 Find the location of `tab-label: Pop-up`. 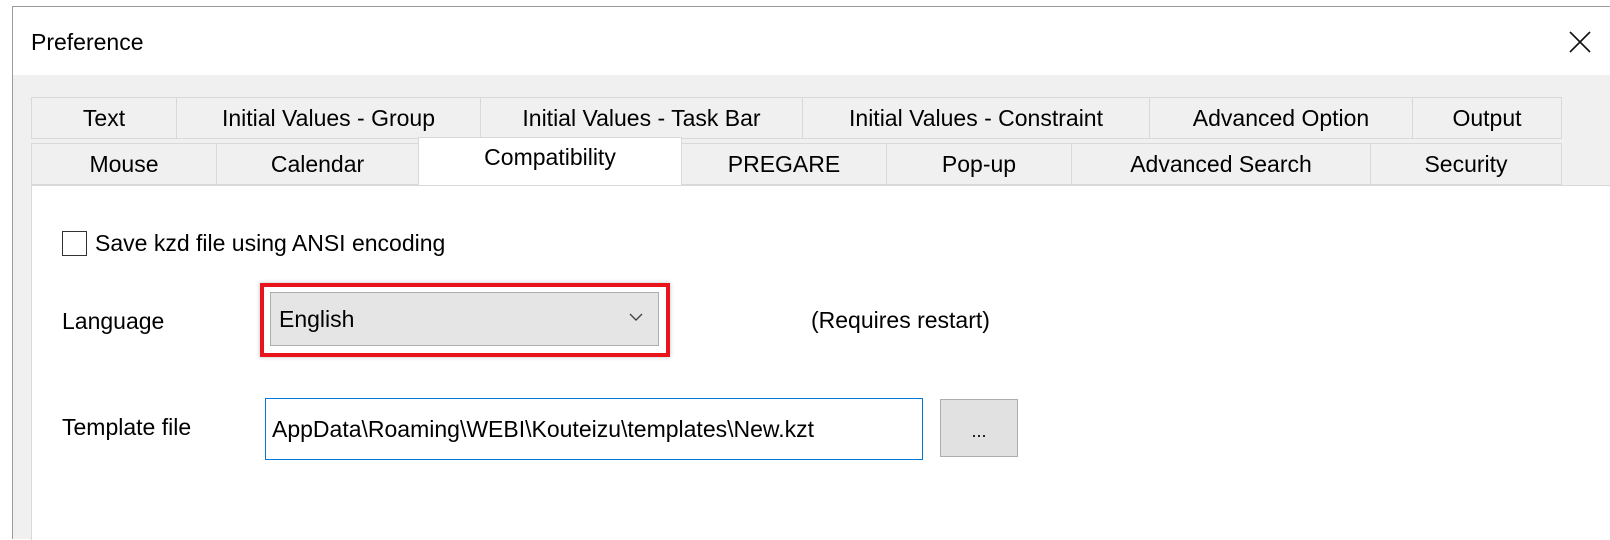

tab-label: Pop-up is located at coordinates (979, 163).